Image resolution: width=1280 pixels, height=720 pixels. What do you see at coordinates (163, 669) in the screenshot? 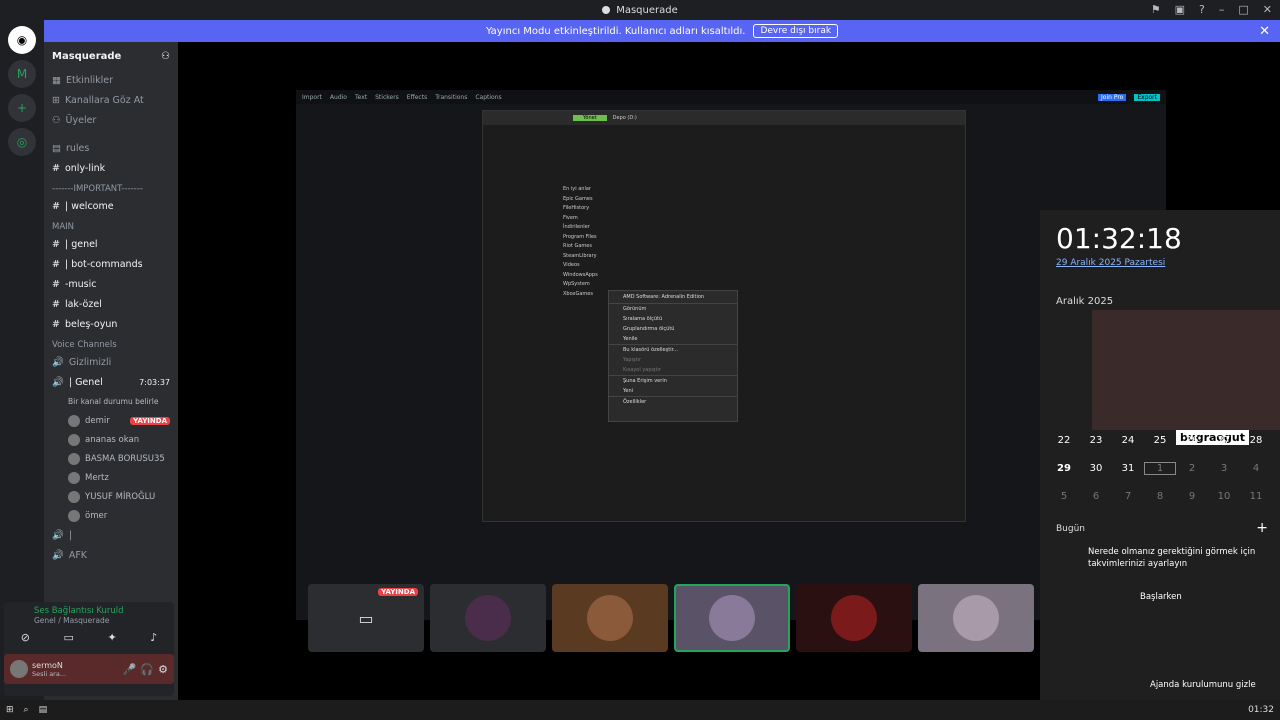
I see `settings-icon: ⚙` at bounding box center [163, 669].